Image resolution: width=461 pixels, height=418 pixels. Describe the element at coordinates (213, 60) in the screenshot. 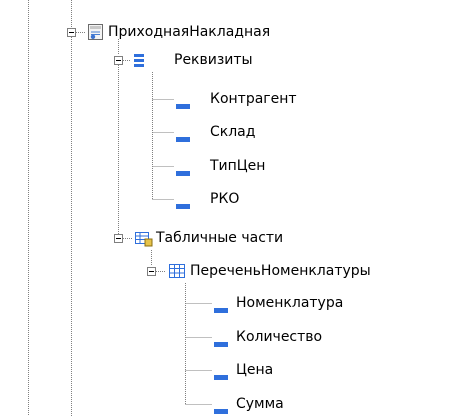

I see `tree-node-requisites-label: Реквизиты` at that location.